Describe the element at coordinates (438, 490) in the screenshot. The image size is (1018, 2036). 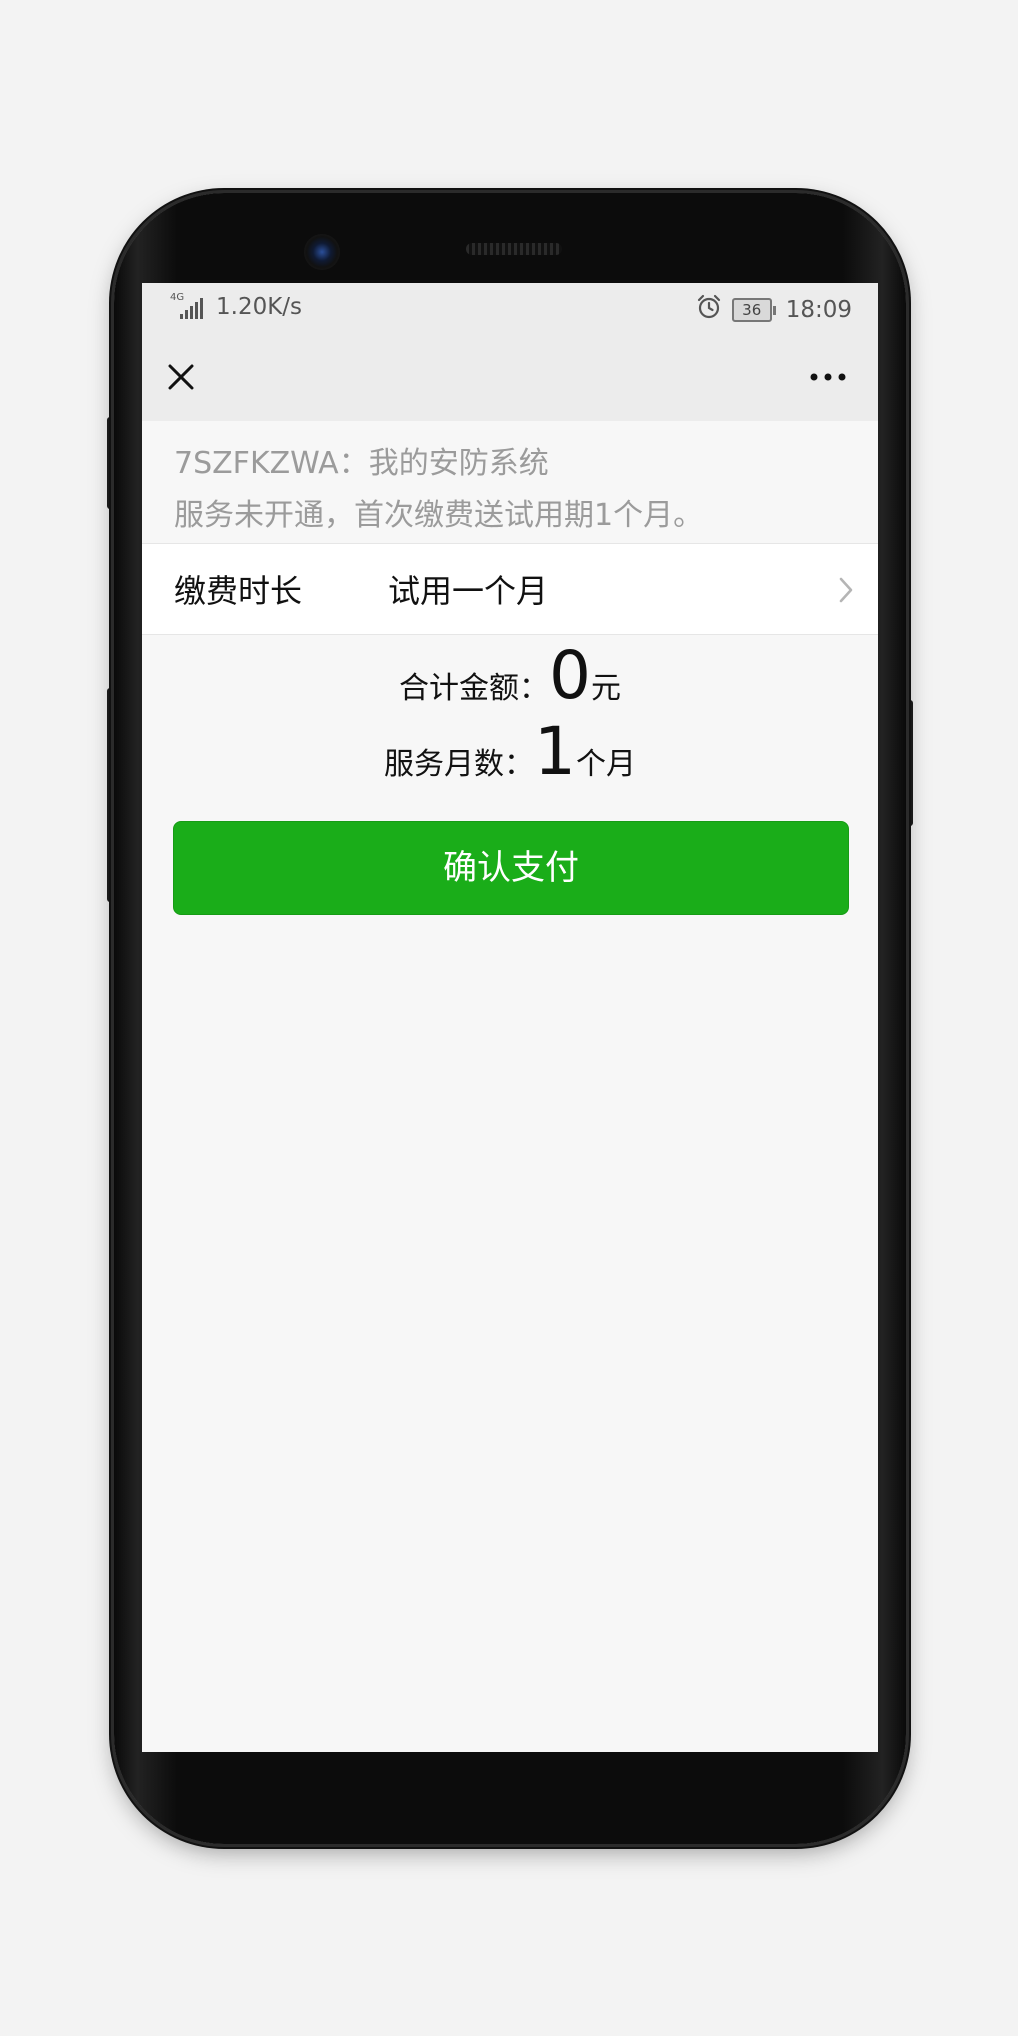
I see `device-info: 7SZFKZWA：我的安防系统 服务未开通，首次缴费送试用期1个月。` at that location.